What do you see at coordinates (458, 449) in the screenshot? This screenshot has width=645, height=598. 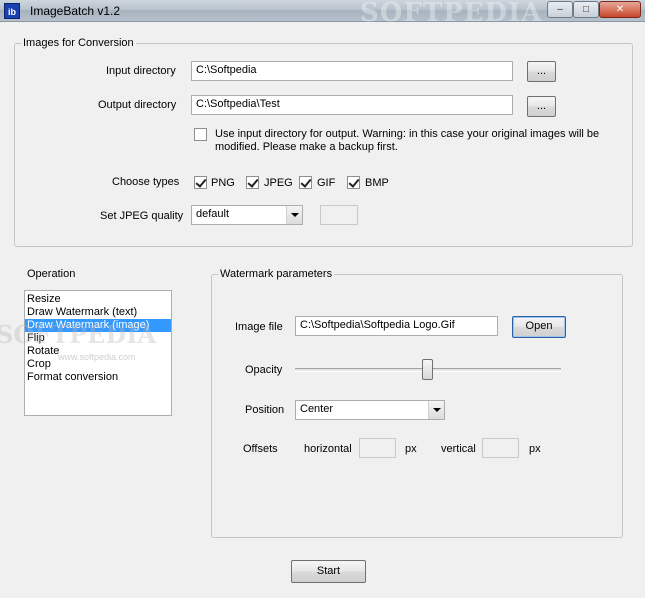 I see `vertical-label: vertical` at bounding box center [458, 449].